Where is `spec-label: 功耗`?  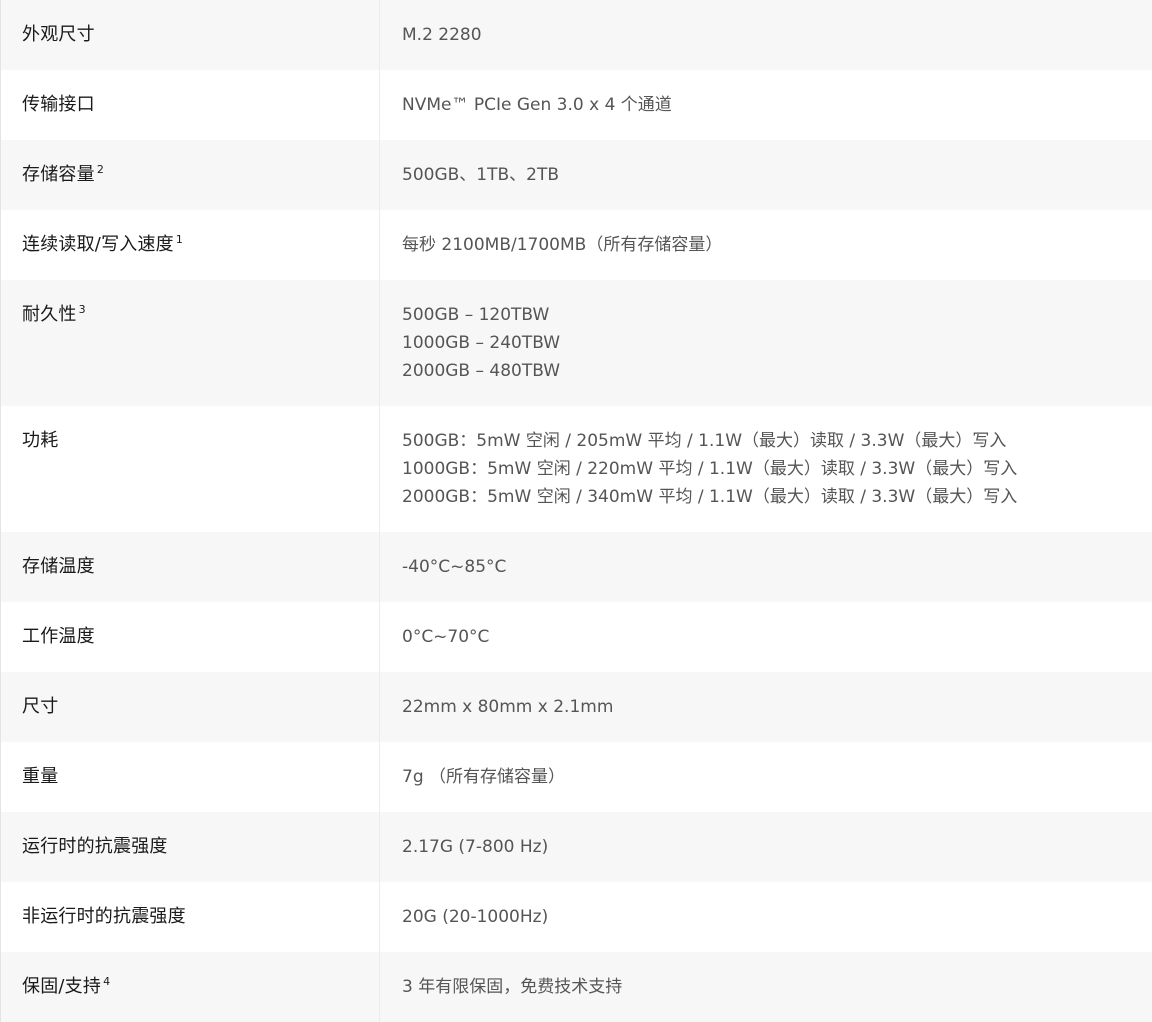
spec-label: 功耗 is located at coordinates (190, 469).